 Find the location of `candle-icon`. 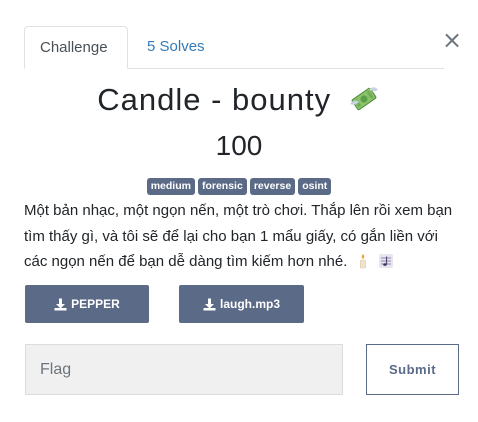

candle-icon is located at coordinates (363, 265).